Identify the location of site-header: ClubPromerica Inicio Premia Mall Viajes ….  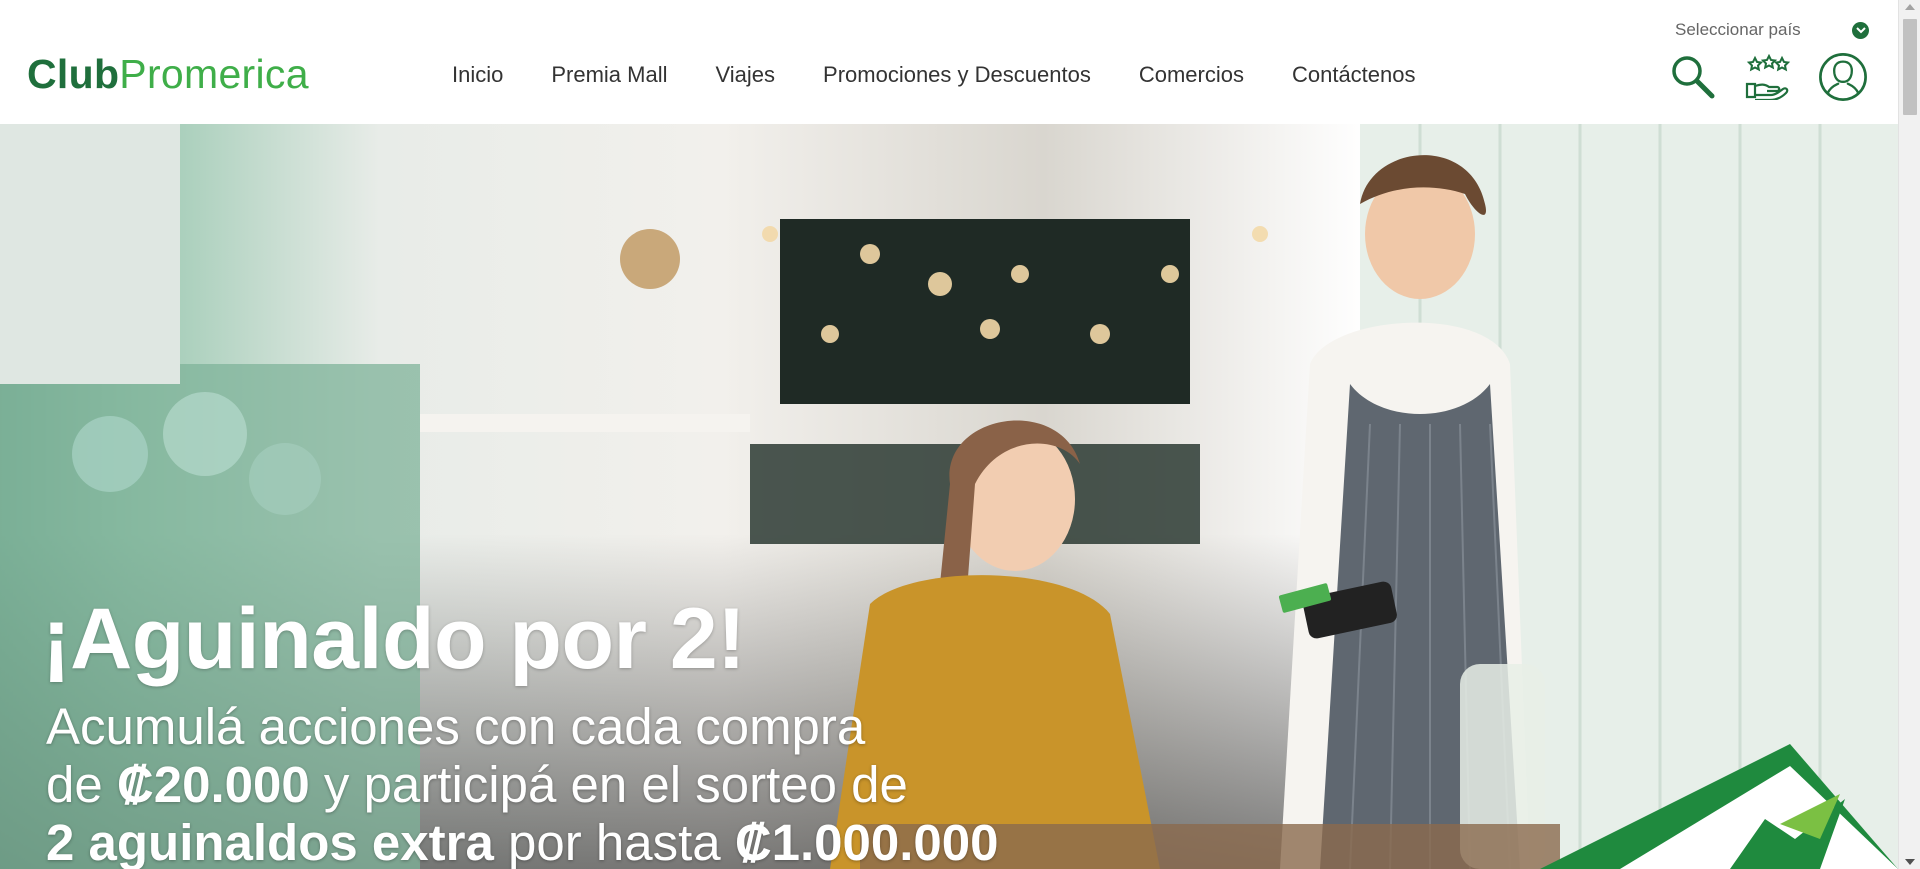
(949, 62).